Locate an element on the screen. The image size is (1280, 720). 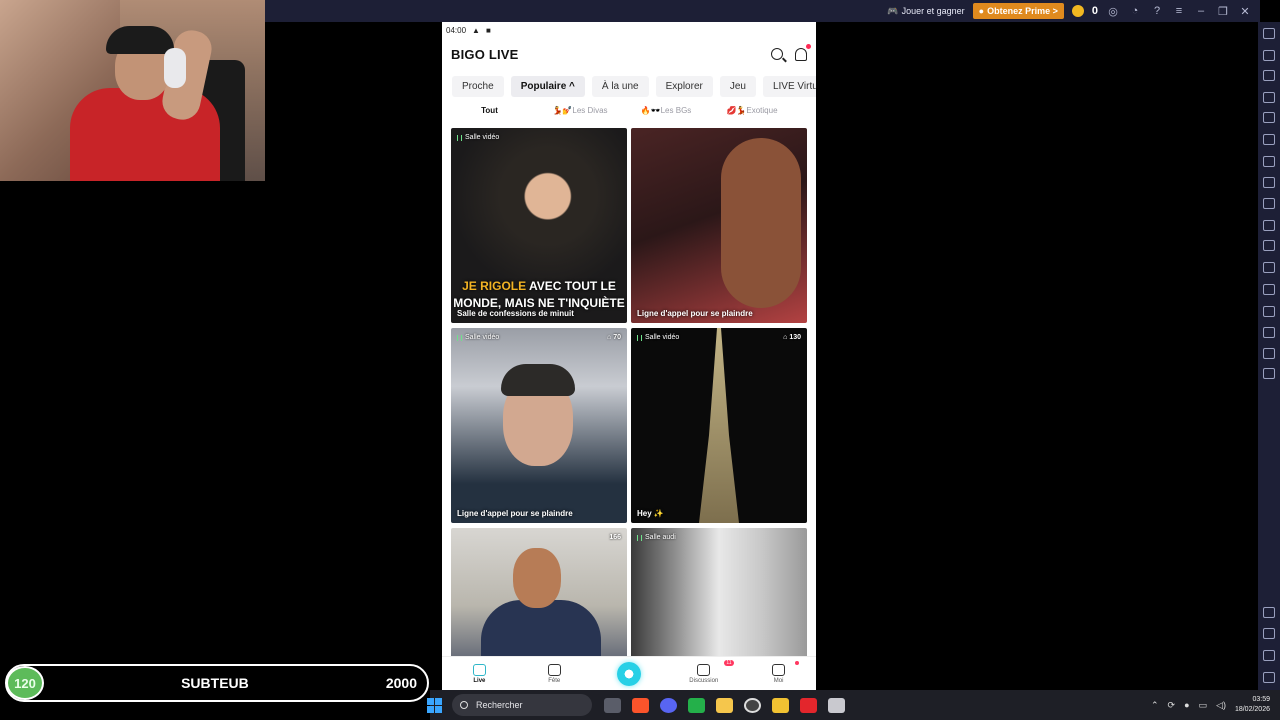
bluestacks-icon is located at coordinates (724, 705).